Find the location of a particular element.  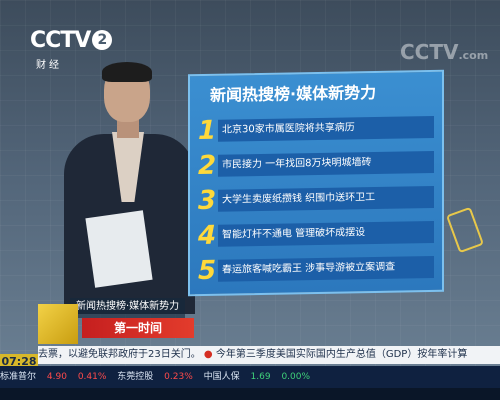

stock-change: 0.23% is located at coordinates (178, 377).